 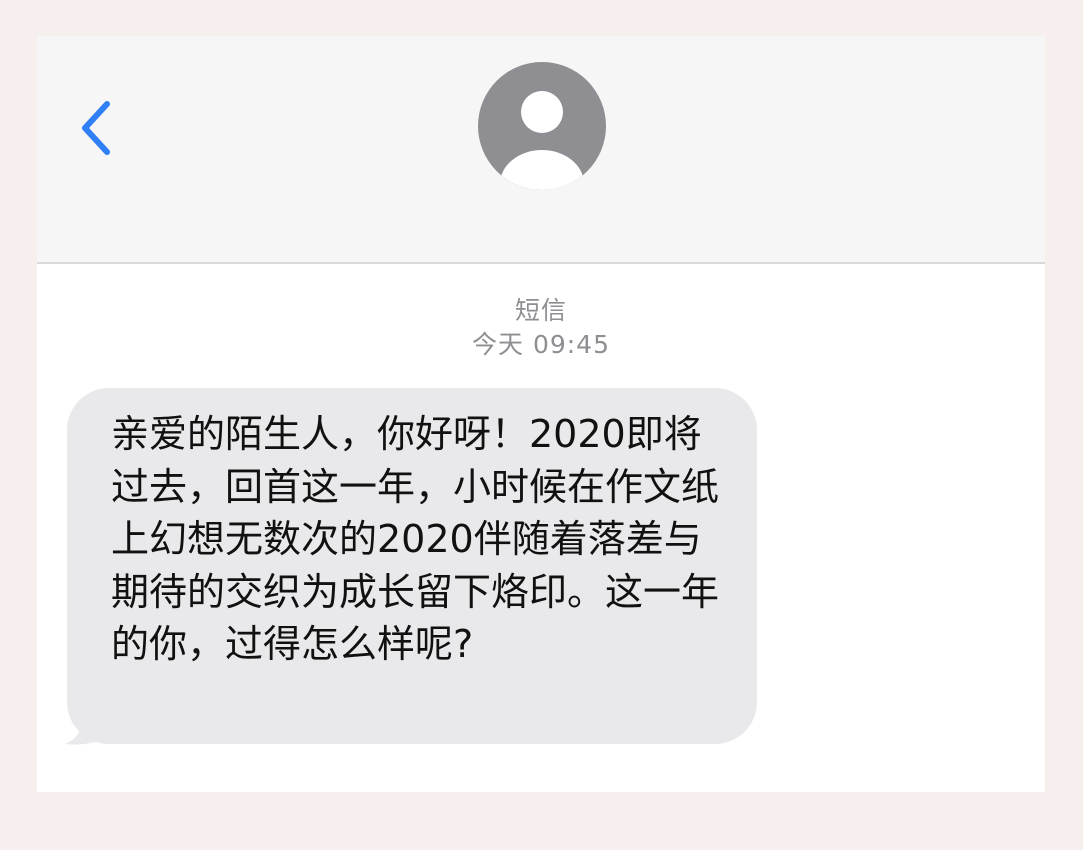 What do you see at coordinates (541, 328) in the screenshot?
I see `thread-meta: 短信 今天 09:45` at bounding box center [541, 328].